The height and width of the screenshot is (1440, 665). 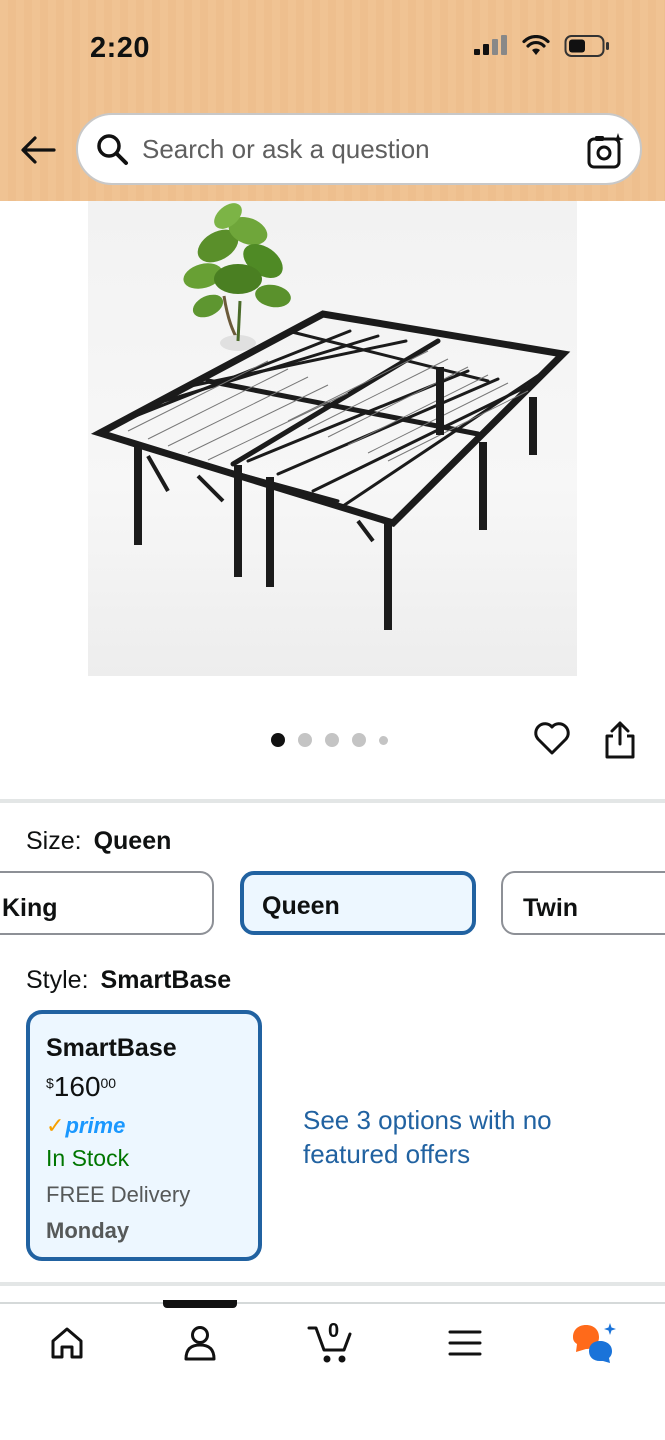 What do you see at coordinates (583, 903) in the screenshot?
I see `size-option-twin: Twin` at bounding box center [583, 903].